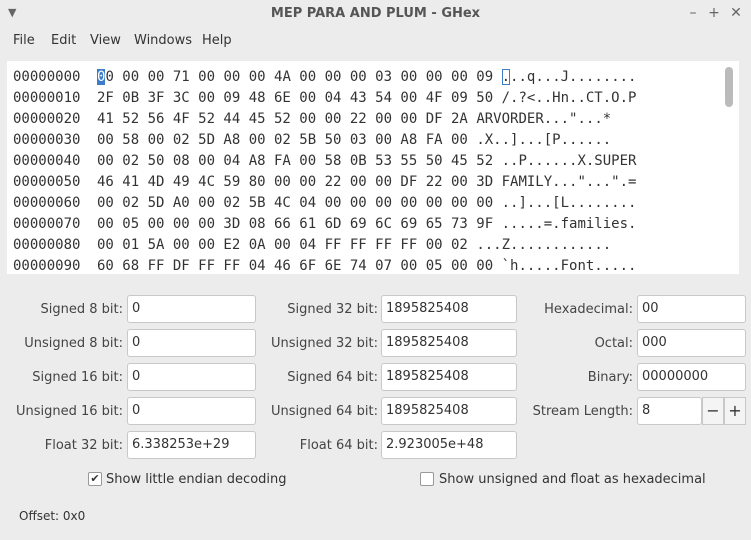 This screenshot has height=540, width=751. What do you see at coordinates (610, 377) in the screenshot?
I see `binary-label: Binary:` at bounding box center [610, 377].